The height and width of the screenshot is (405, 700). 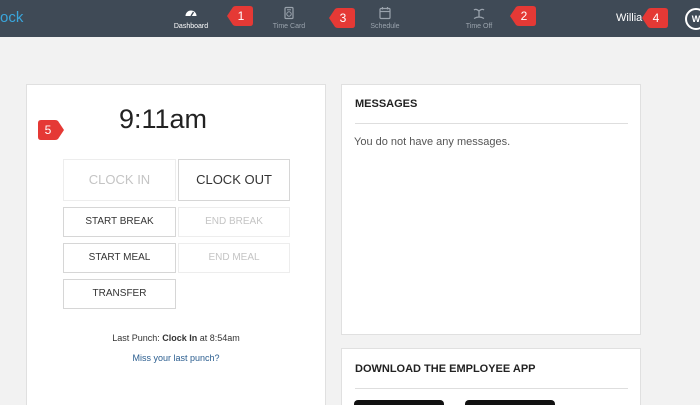 I want to click on annotation-marker-1: 1, so click(x=240, y=16).